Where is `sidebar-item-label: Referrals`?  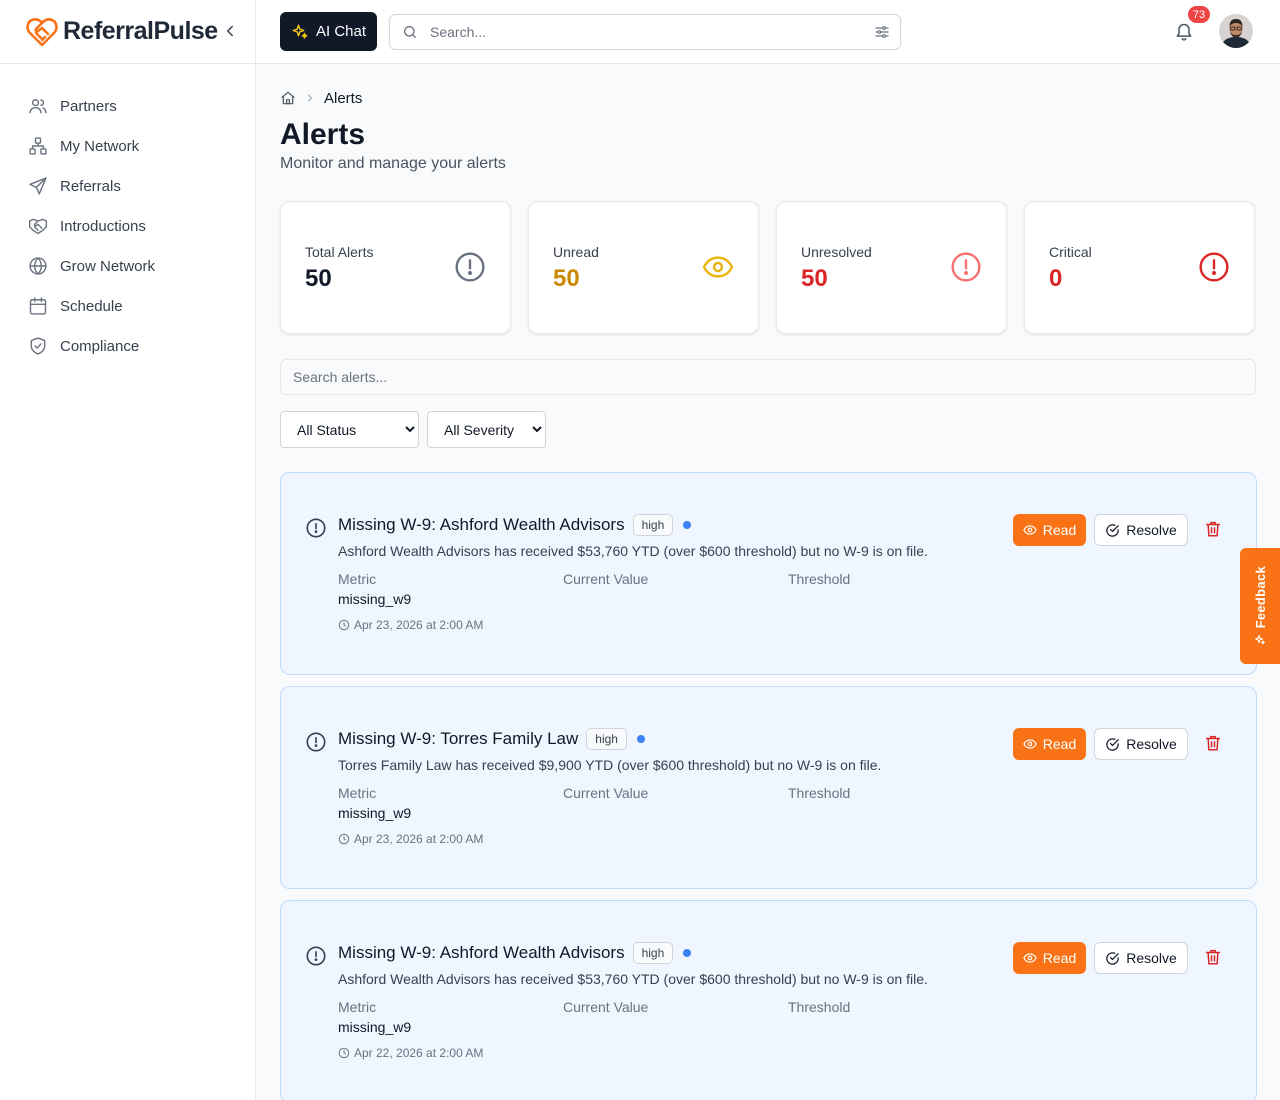
sidebar-item-label: Referrals is located at coordinates (90, 186).